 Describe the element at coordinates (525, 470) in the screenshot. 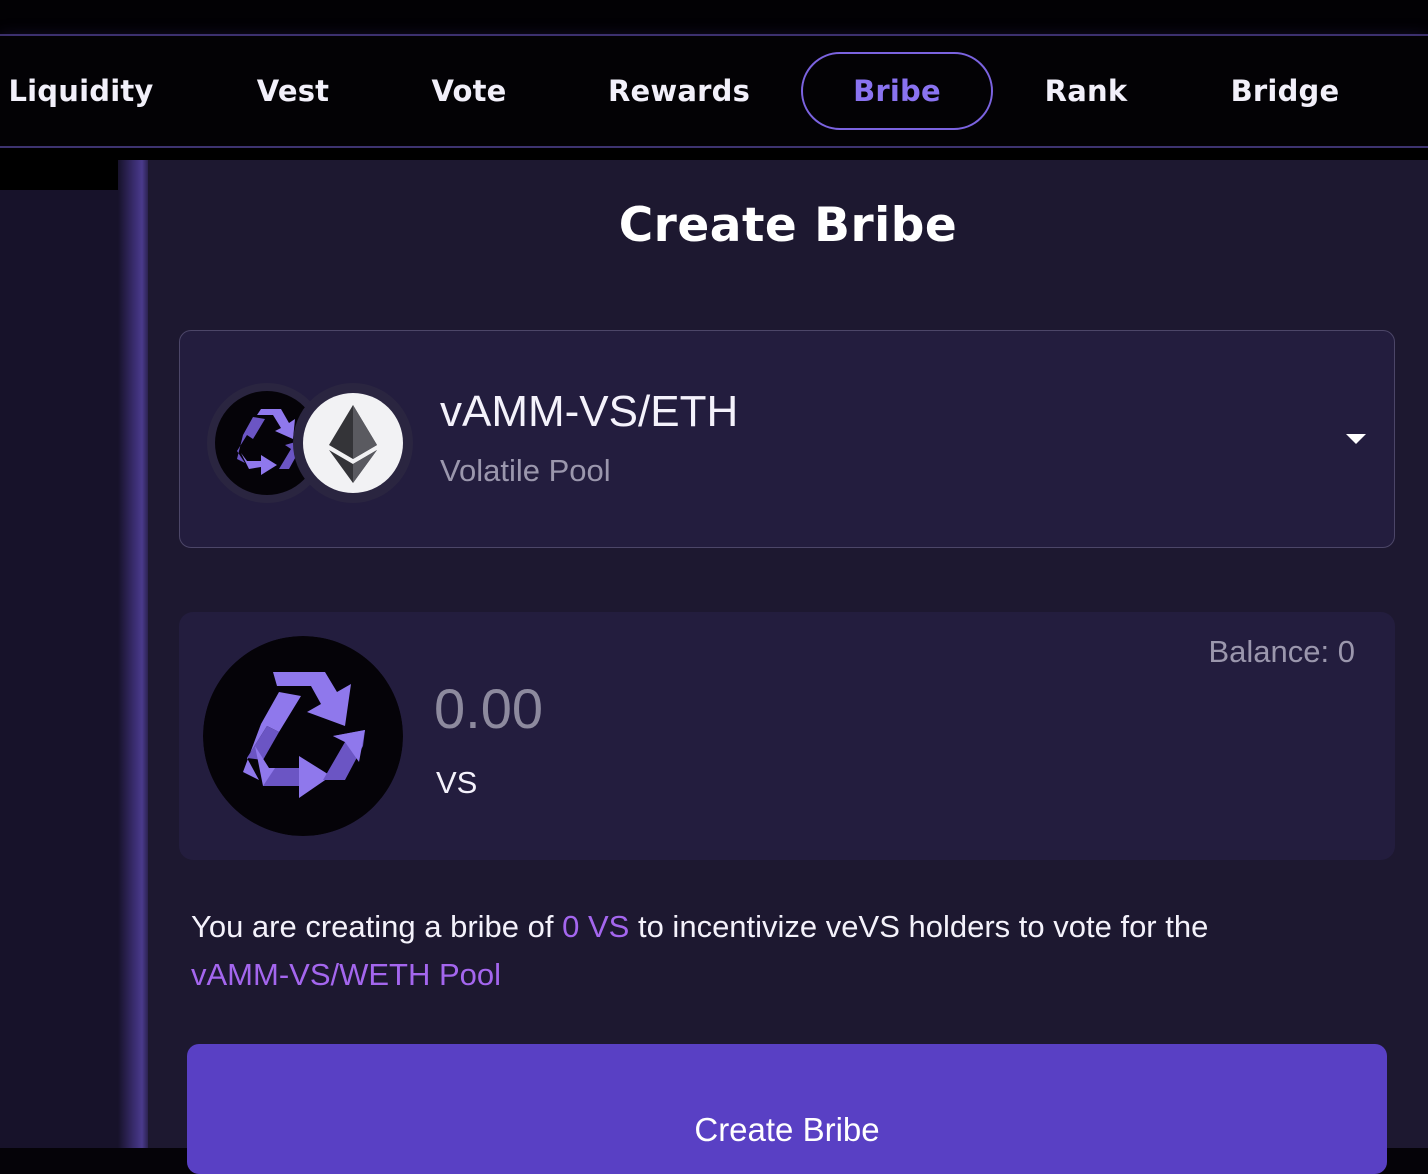

I see `pool-type: Volatile Pool` at that location.